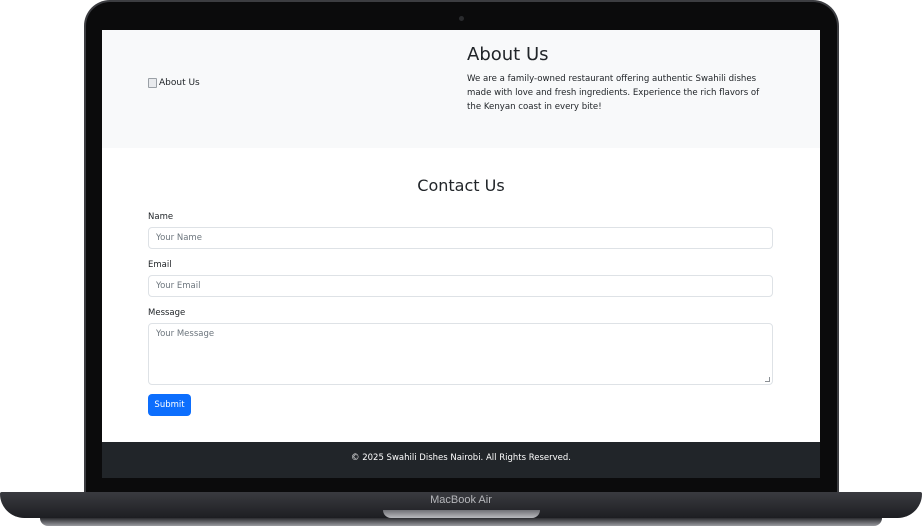 This screenshot has width=922, height=530. What do you see at coordinates (169, 405) in the screenshot?
I see `submit-button: Submit` at bounding box center [169, 405].